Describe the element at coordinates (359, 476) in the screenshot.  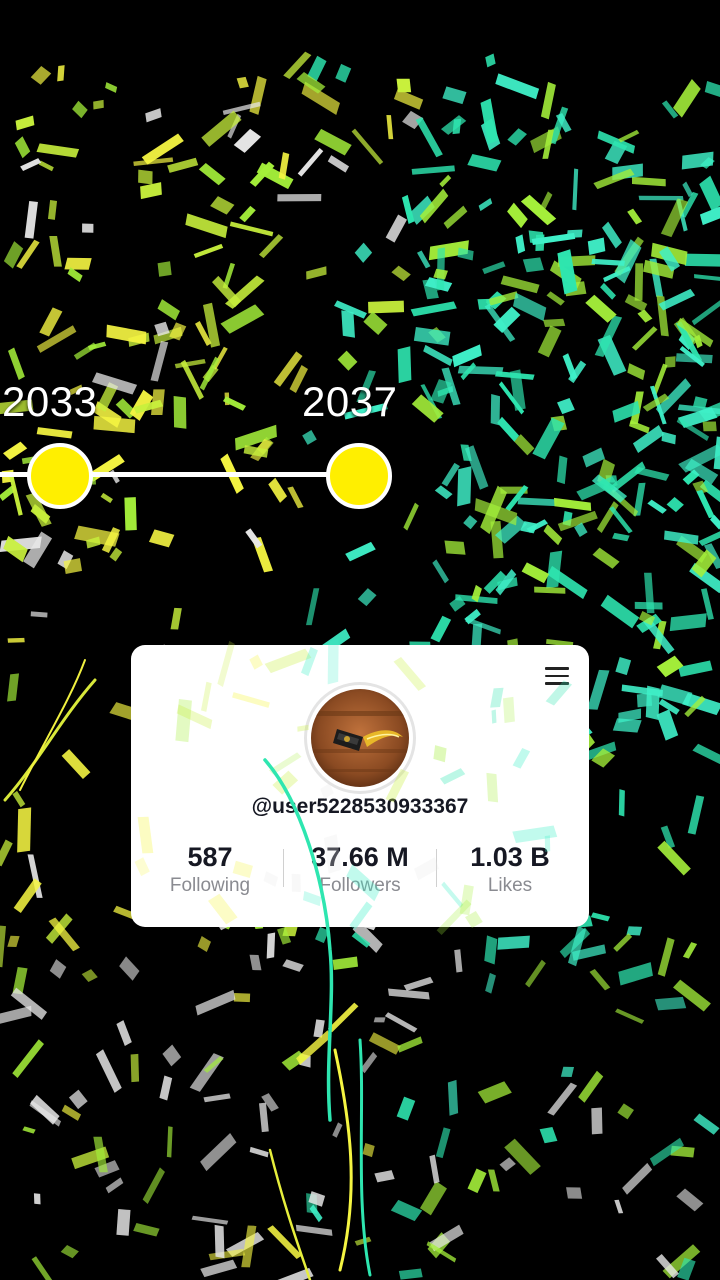
I see `timeline-marker-right` at that location.